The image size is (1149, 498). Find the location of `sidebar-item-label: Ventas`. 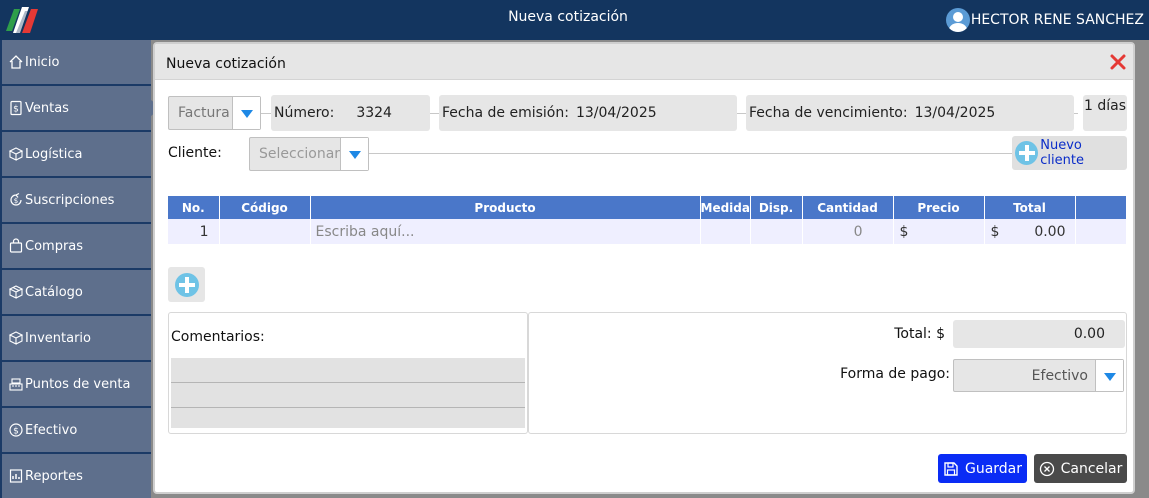

sidebar-item-label: Ventas is located at coordinates (47, 108).